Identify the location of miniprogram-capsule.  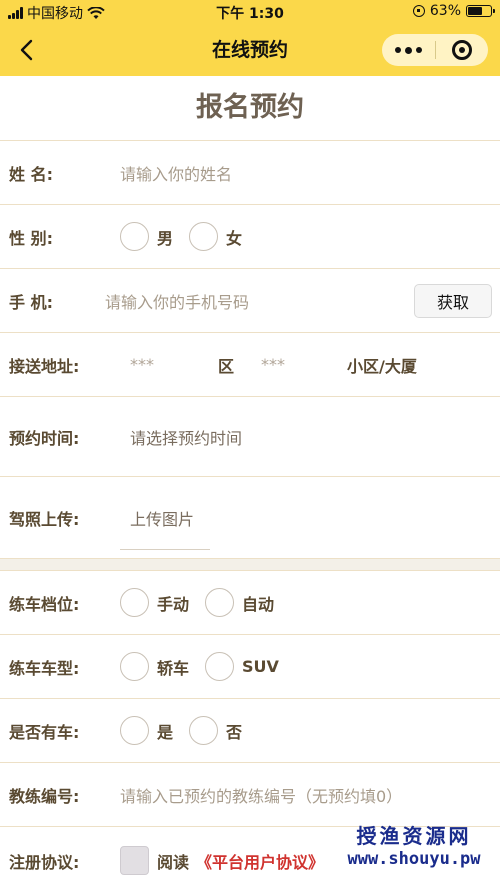
(435, 50).